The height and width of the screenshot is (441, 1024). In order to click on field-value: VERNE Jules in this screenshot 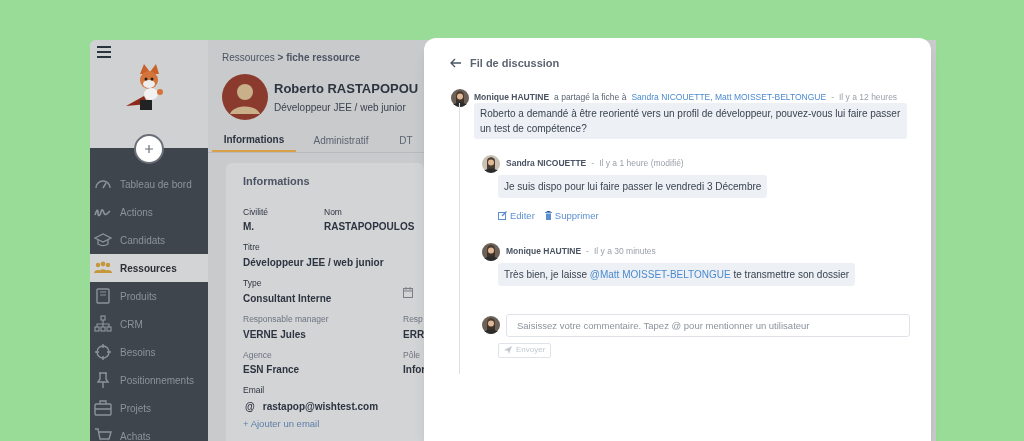, I will do `click(275, 334)`.